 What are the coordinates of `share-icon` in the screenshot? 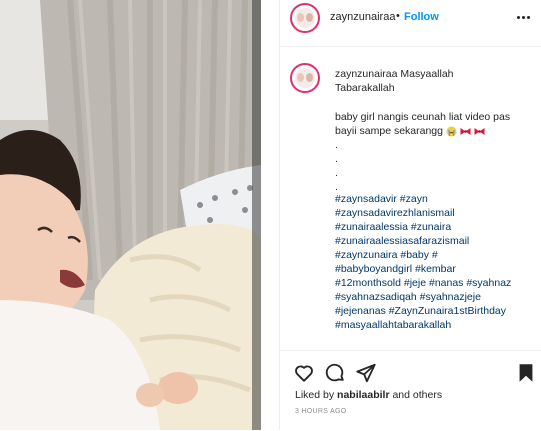 It's located at (366, 373).